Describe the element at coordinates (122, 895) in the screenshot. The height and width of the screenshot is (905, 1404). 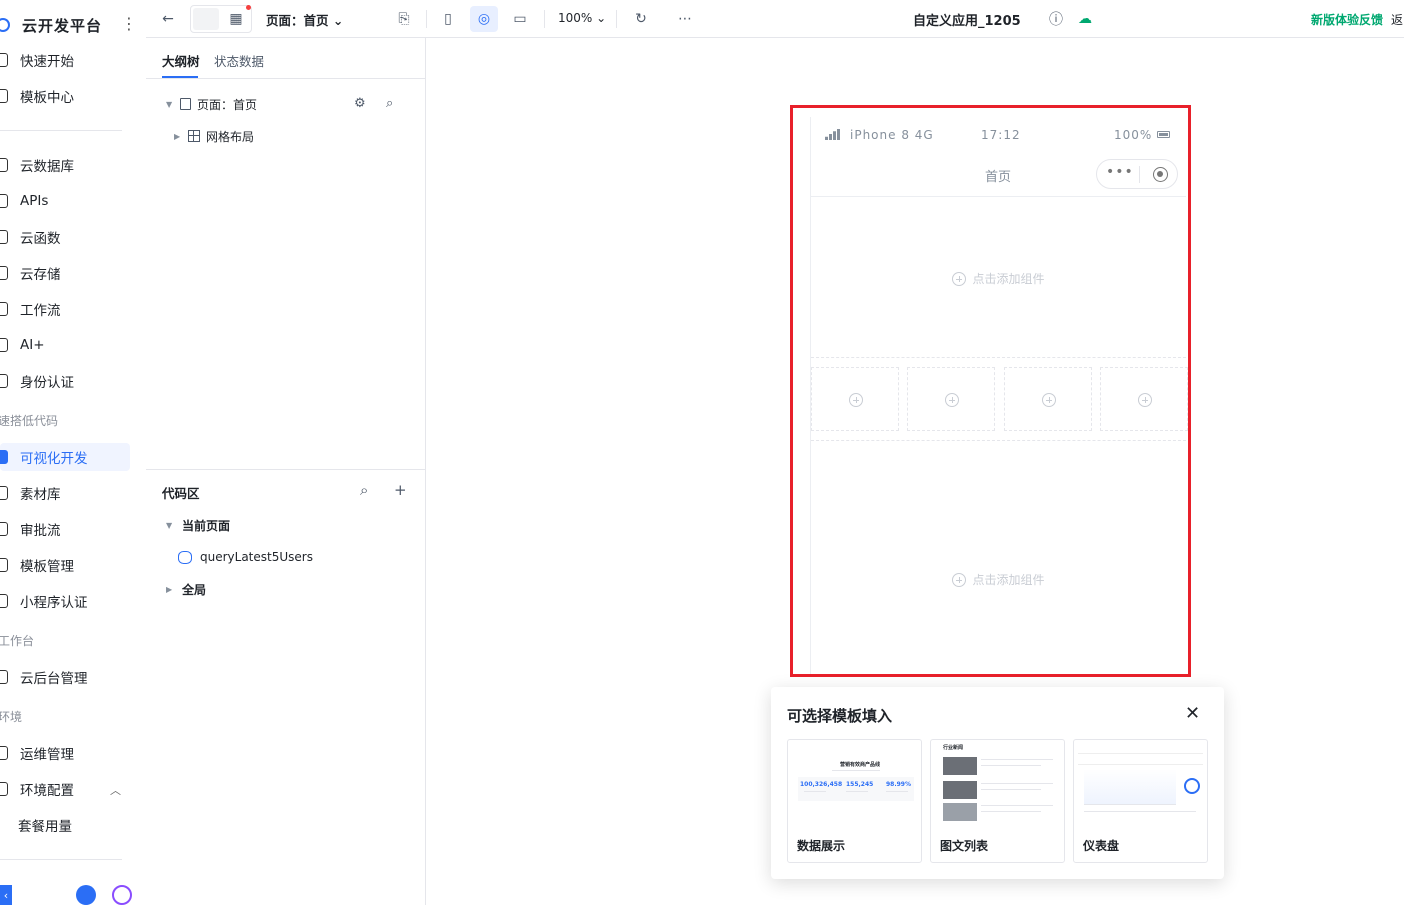
I see `ai-assistant-icon` at that location.